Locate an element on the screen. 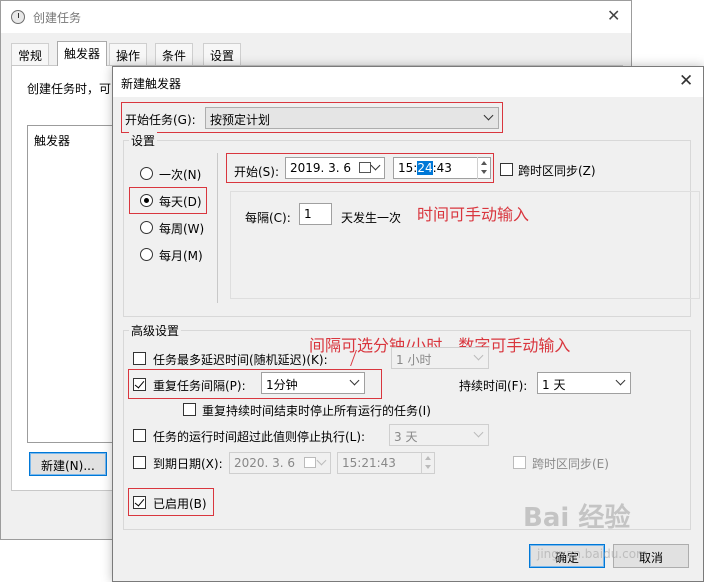 This screenshot has width=704, height=582. dialog-title: 新建触发器 is located at coordinates (151, 84).